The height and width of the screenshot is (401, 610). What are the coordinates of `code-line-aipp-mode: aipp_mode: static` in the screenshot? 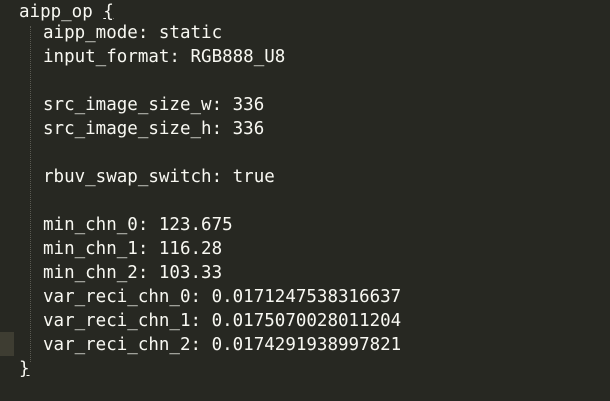 It's located at (132, 33).